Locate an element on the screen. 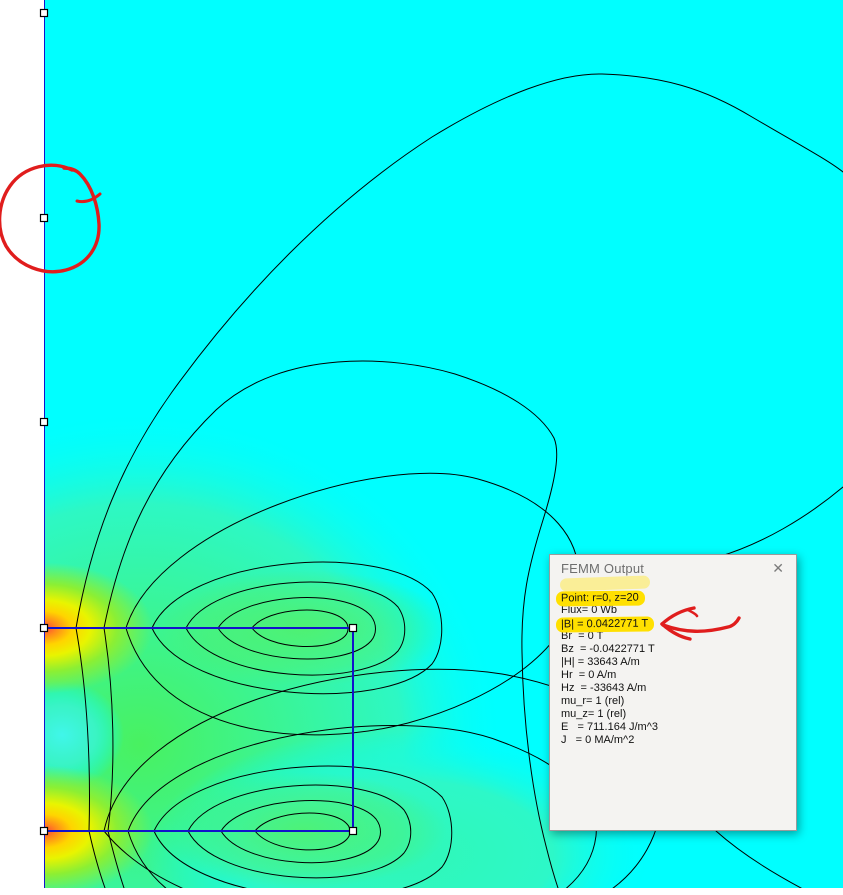 The height and width of the screenshot is (895, 843). output-line: J = 0 MA/m^2 is located at coordinates (598, 740).